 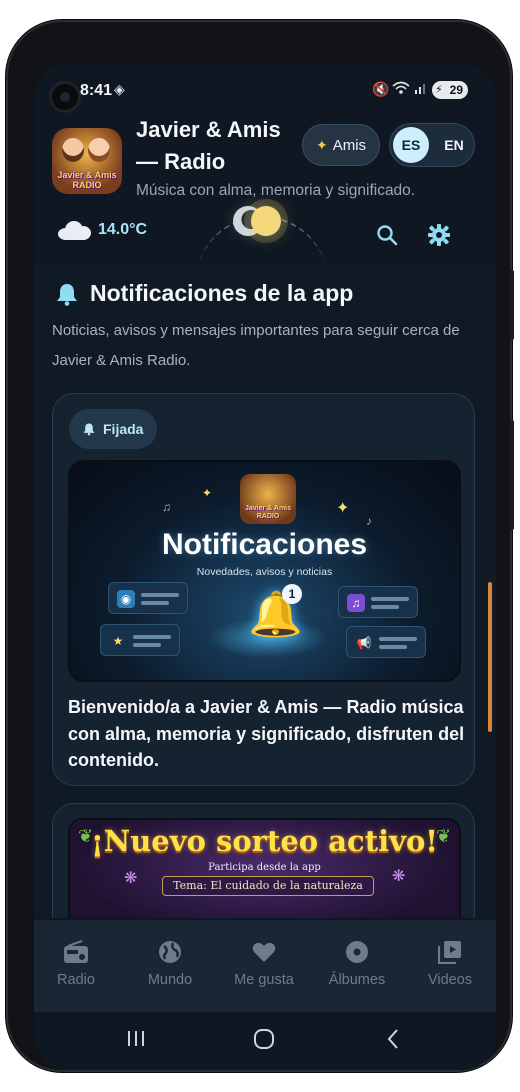 What do you see at coordinates (264, 980) in the screenshot?
I see `nav-label: Me gusta` at bounding box center [264, 980].